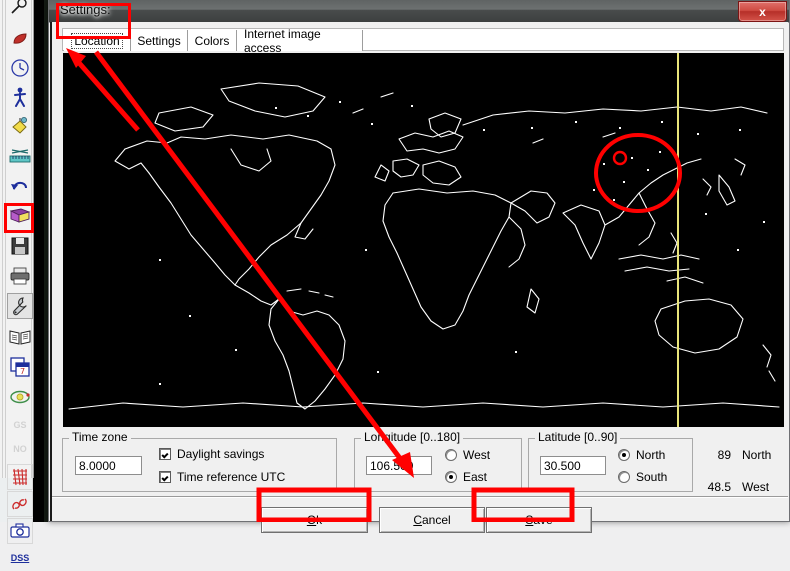  I want to click on selected-location-marker, so click(620, 158).